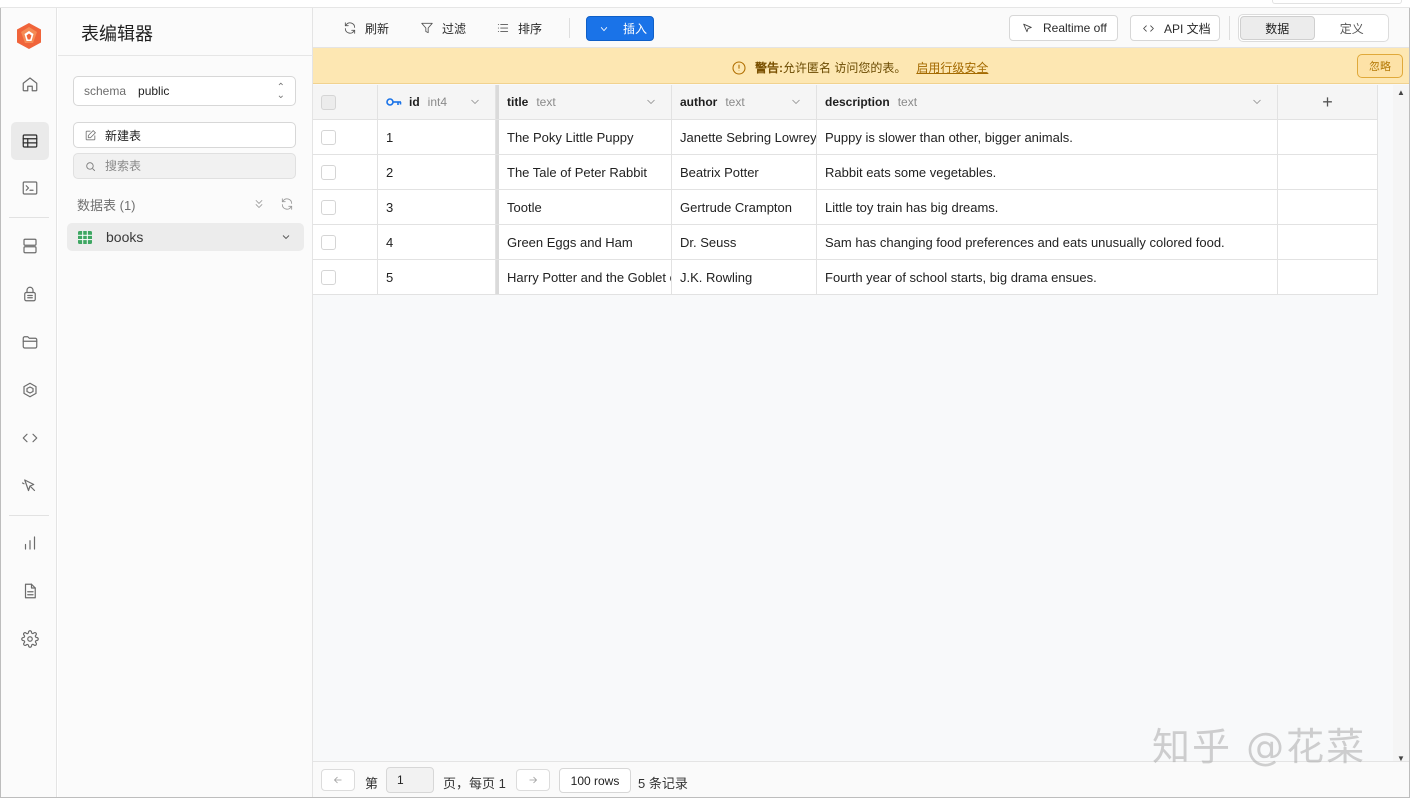 This screenshot has width=1410, height=798. What do you see at coordinates (30, 486) in the screenshot?
I see `realtime-cursor-icon` at bounding box center [30, 486].